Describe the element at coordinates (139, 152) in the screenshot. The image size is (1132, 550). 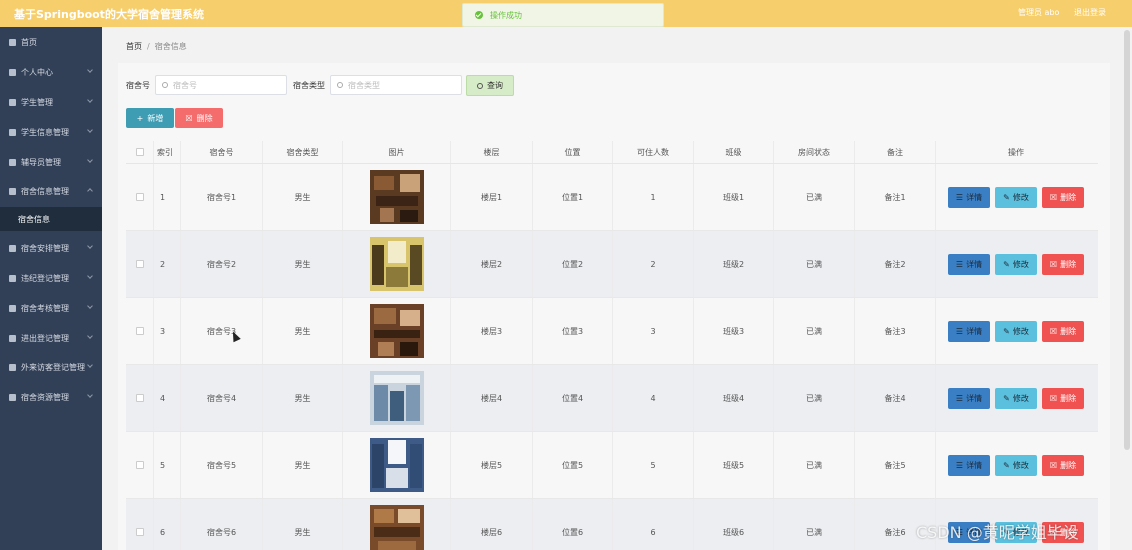
I see `select-all-checkbox` at that location.